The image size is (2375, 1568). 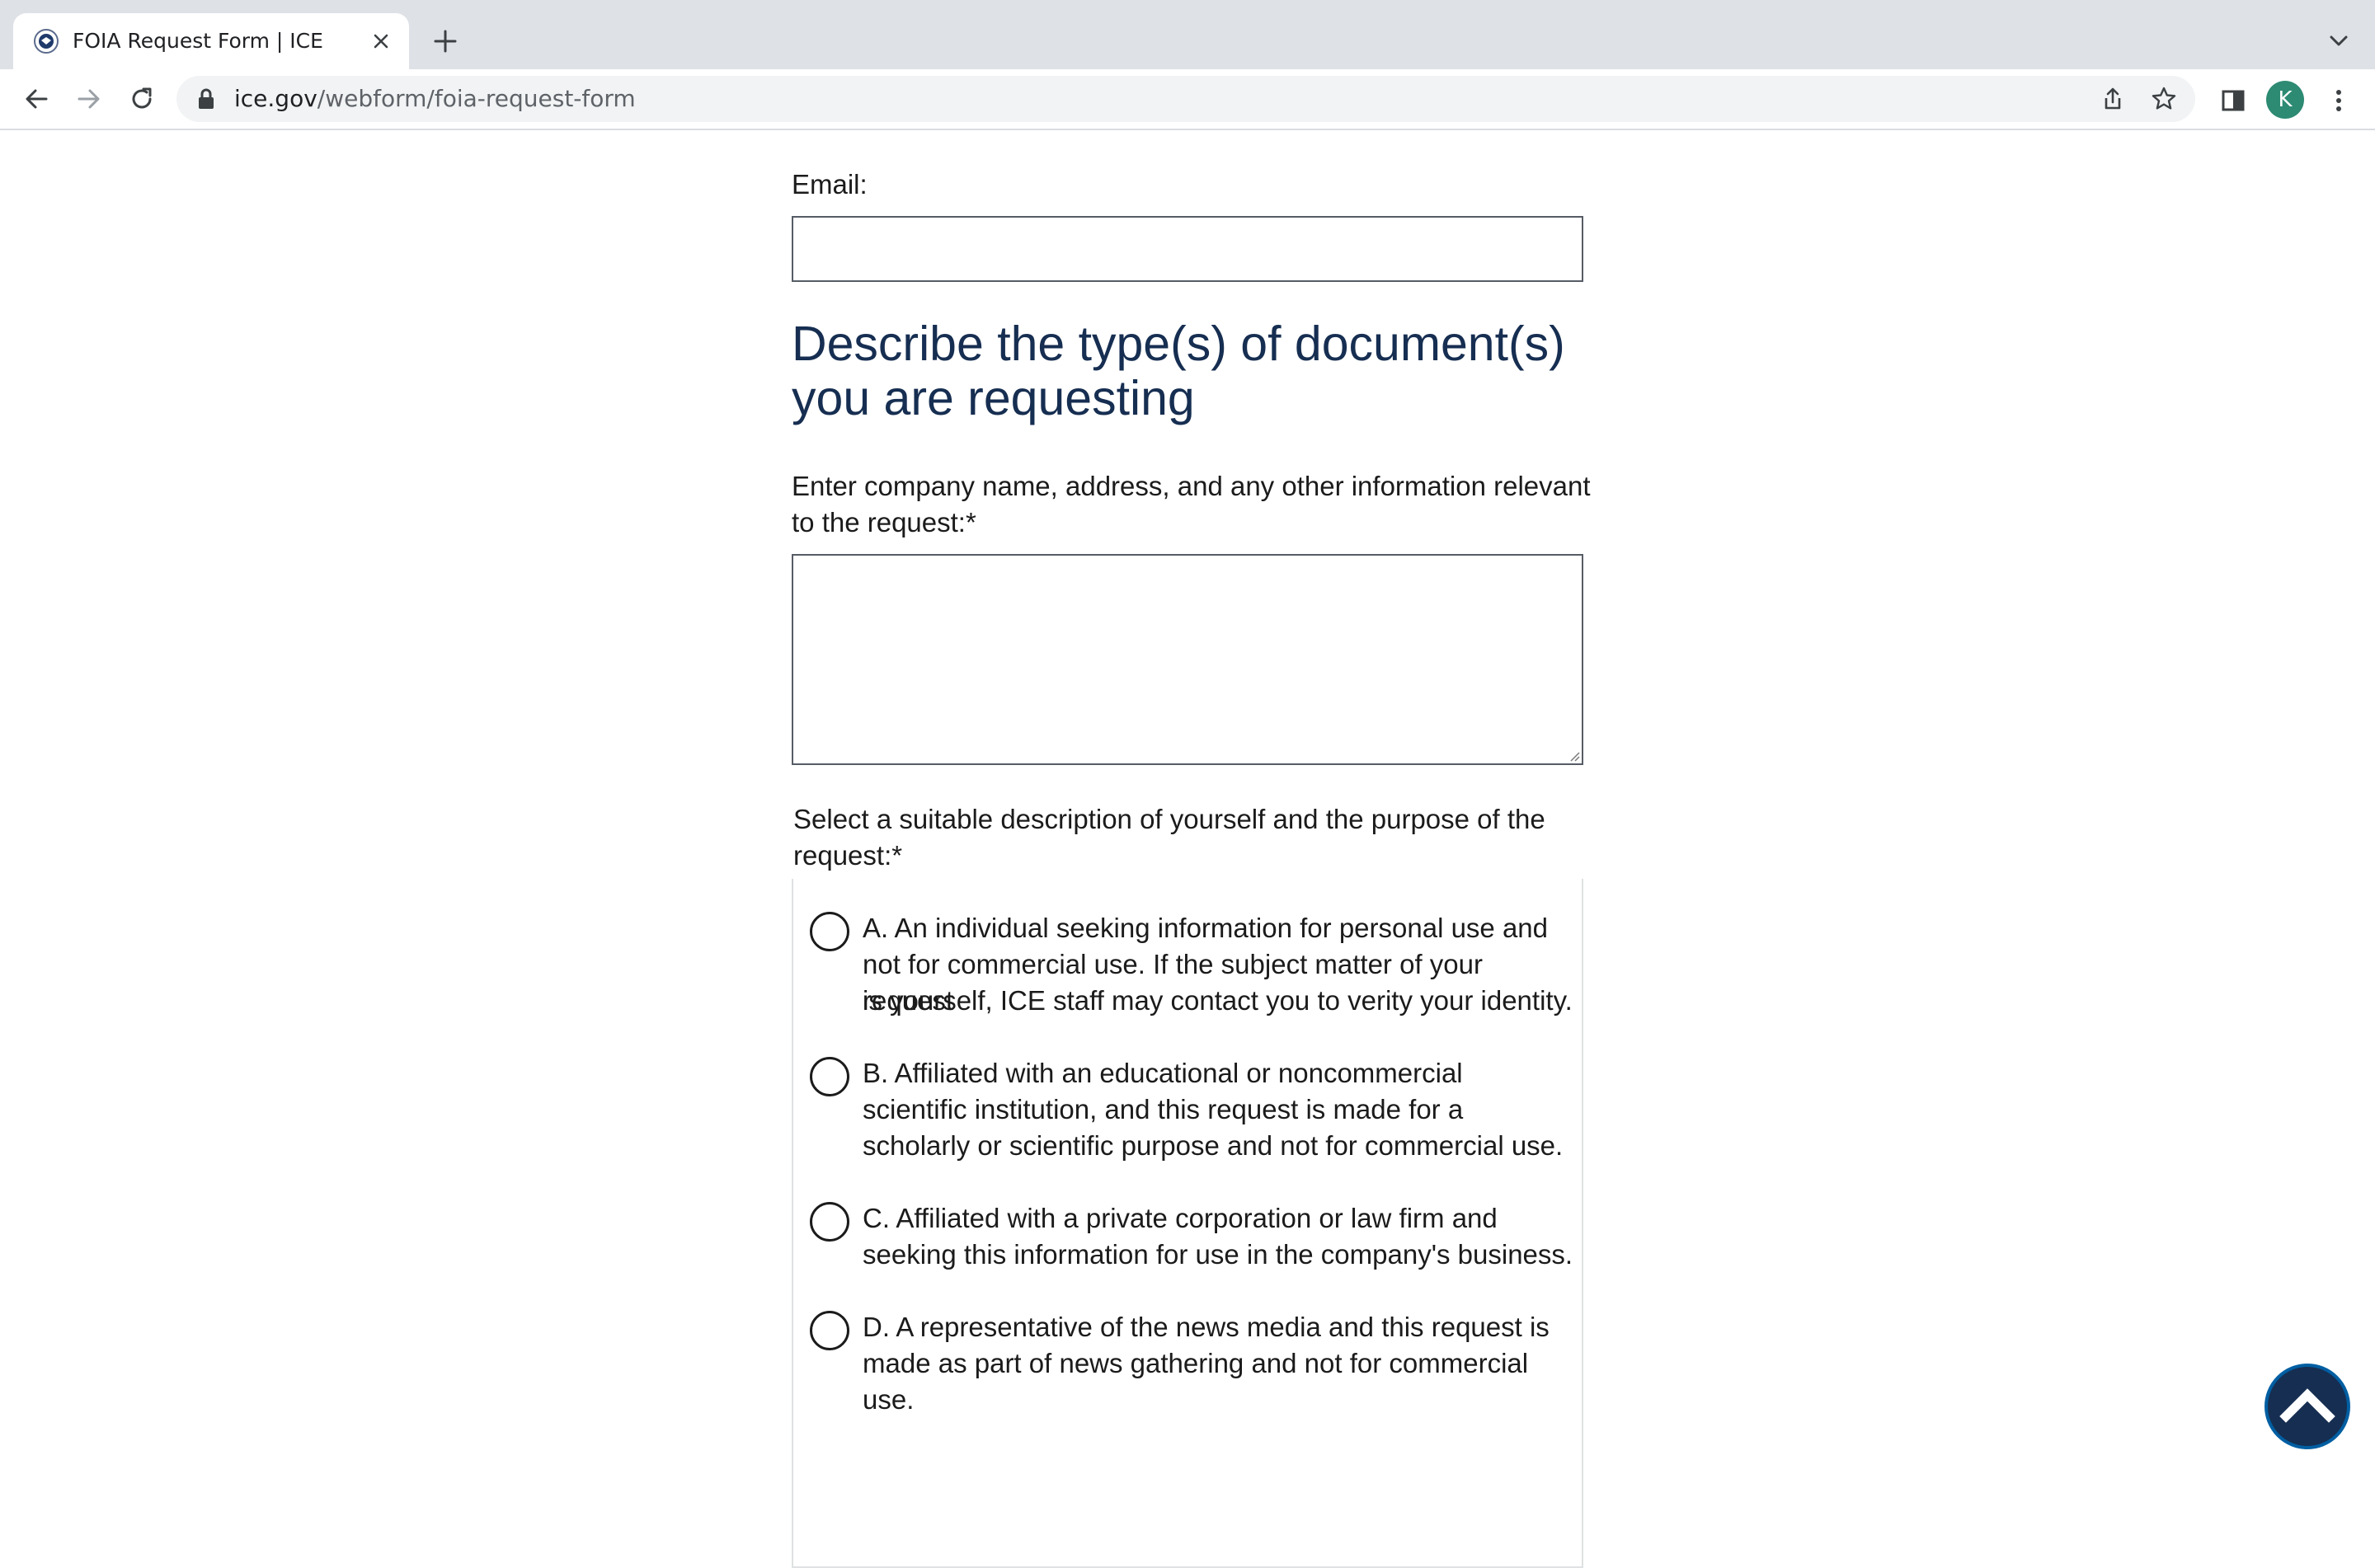 I want to click on email-field, so click(x=1187, y=249).